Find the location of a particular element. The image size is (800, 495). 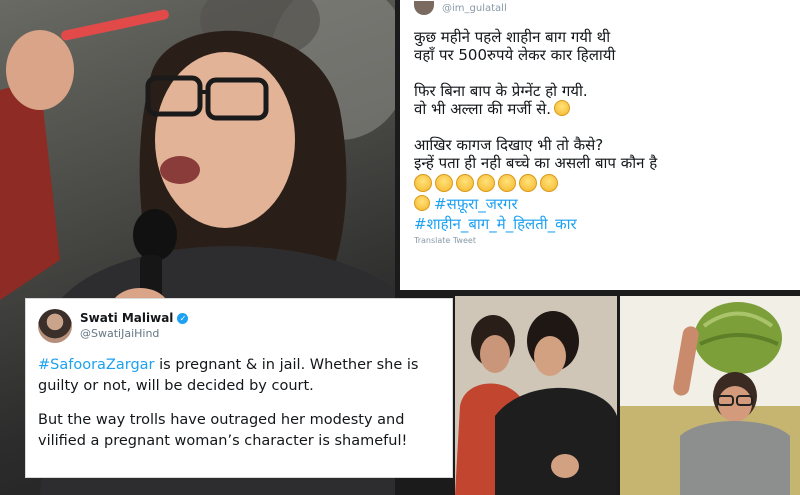

hashtag-text: #सफ़ूरा_जरगर is located at coordinates (476, 204).